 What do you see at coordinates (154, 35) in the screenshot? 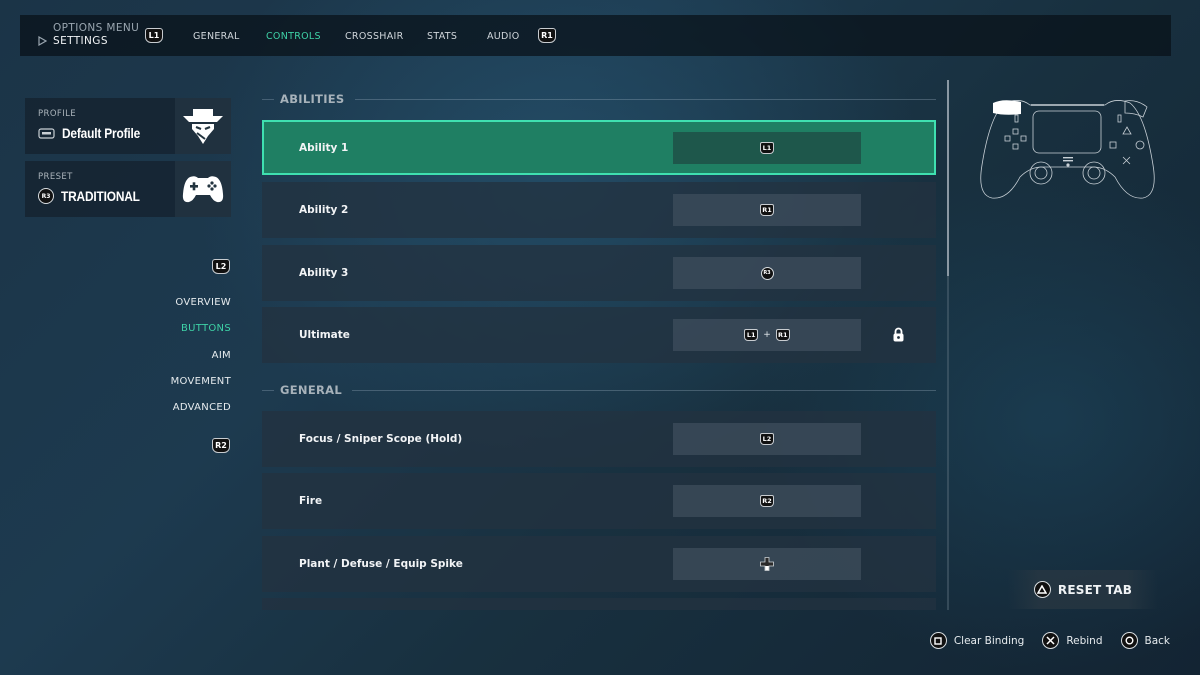
I see `l1-tab-prev-button: L1` at bounding box center [154, 35].